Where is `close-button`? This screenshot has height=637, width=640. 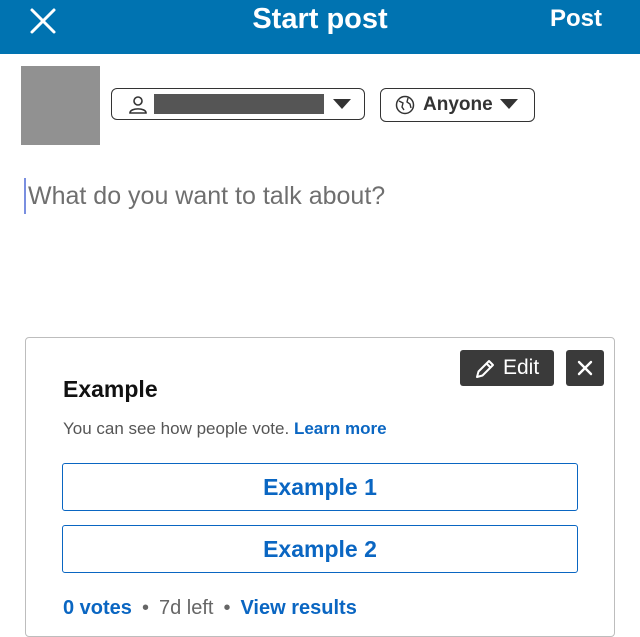 close-button is located at coordinates (43, 21).